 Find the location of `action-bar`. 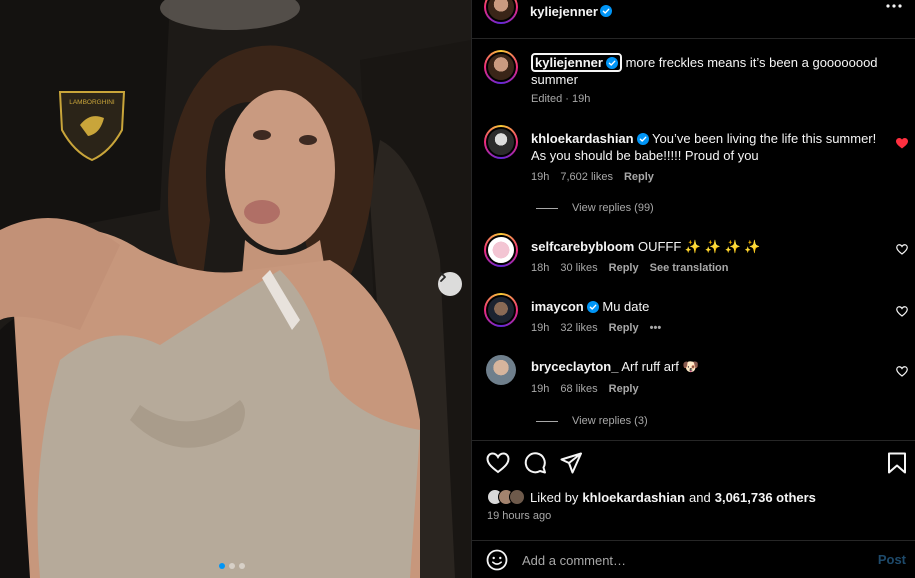

action-bar is located at coordinates (534, 463).